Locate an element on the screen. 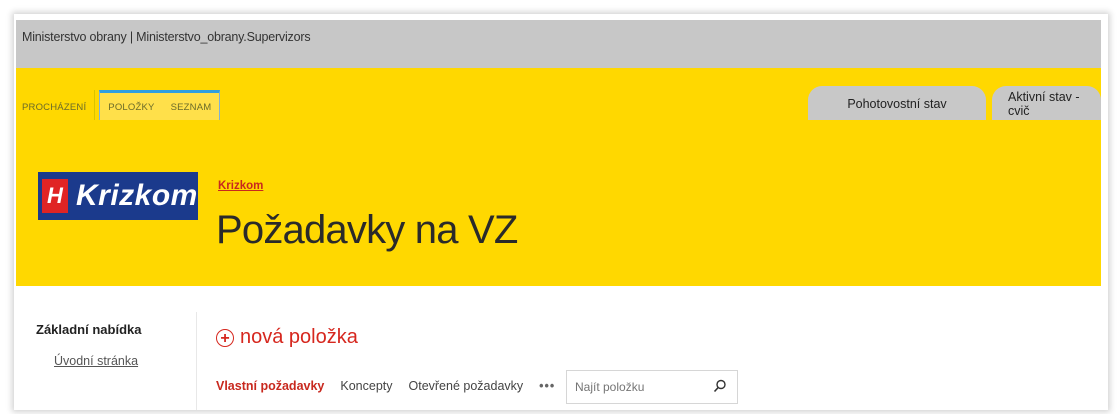 This screenshot has width=1117, height=414. new-item-button: + nová položka is located at coordinates (287, 337).